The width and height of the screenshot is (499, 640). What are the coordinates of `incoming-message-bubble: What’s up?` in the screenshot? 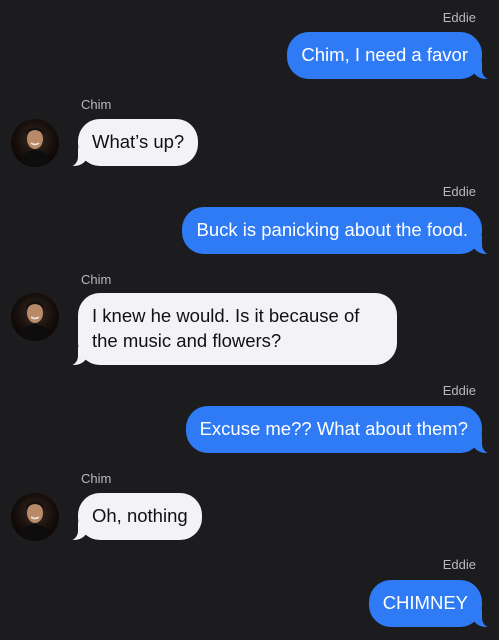 It's located at (132, 143).